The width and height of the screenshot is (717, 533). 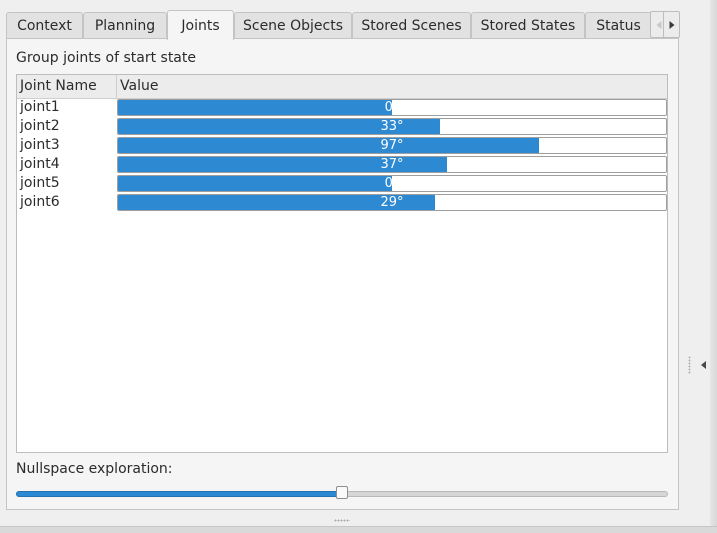 What do you see at coordinates (713, 263) in the screenshot?
I see `viewport-edge` at bounding box center [713, 263].